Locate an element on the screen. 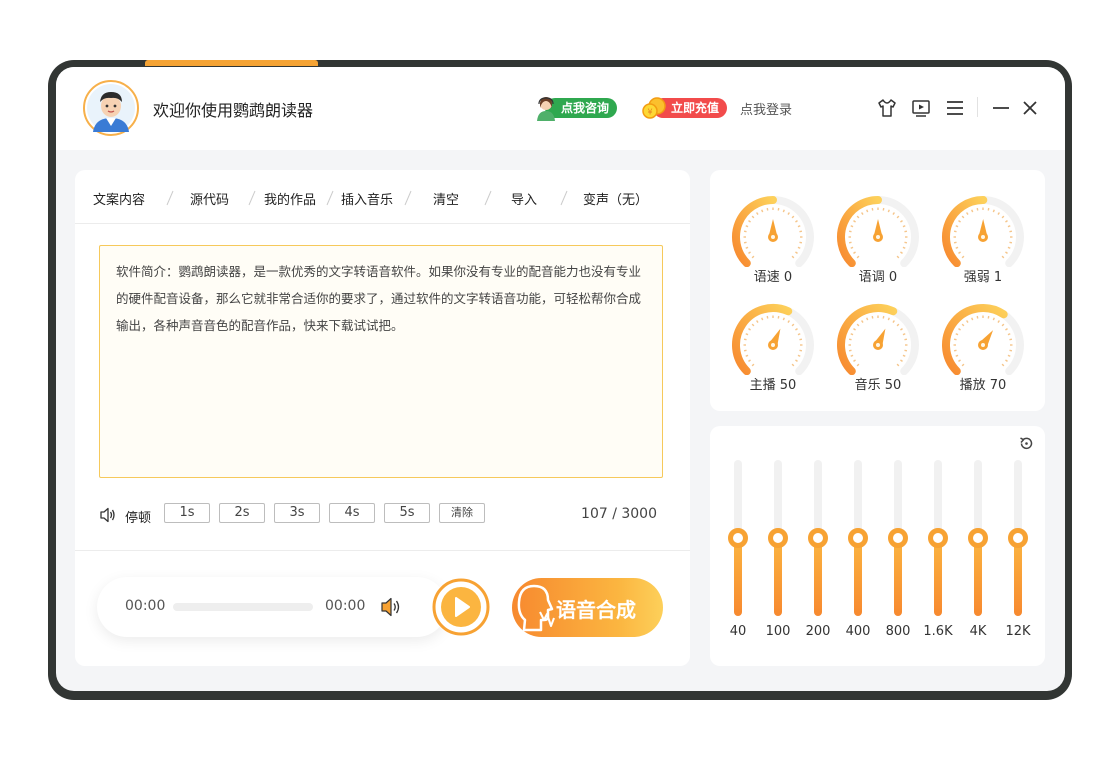 The height and width of the screenshot is (760, 1120). play-button is located at coordinates (461, 607).